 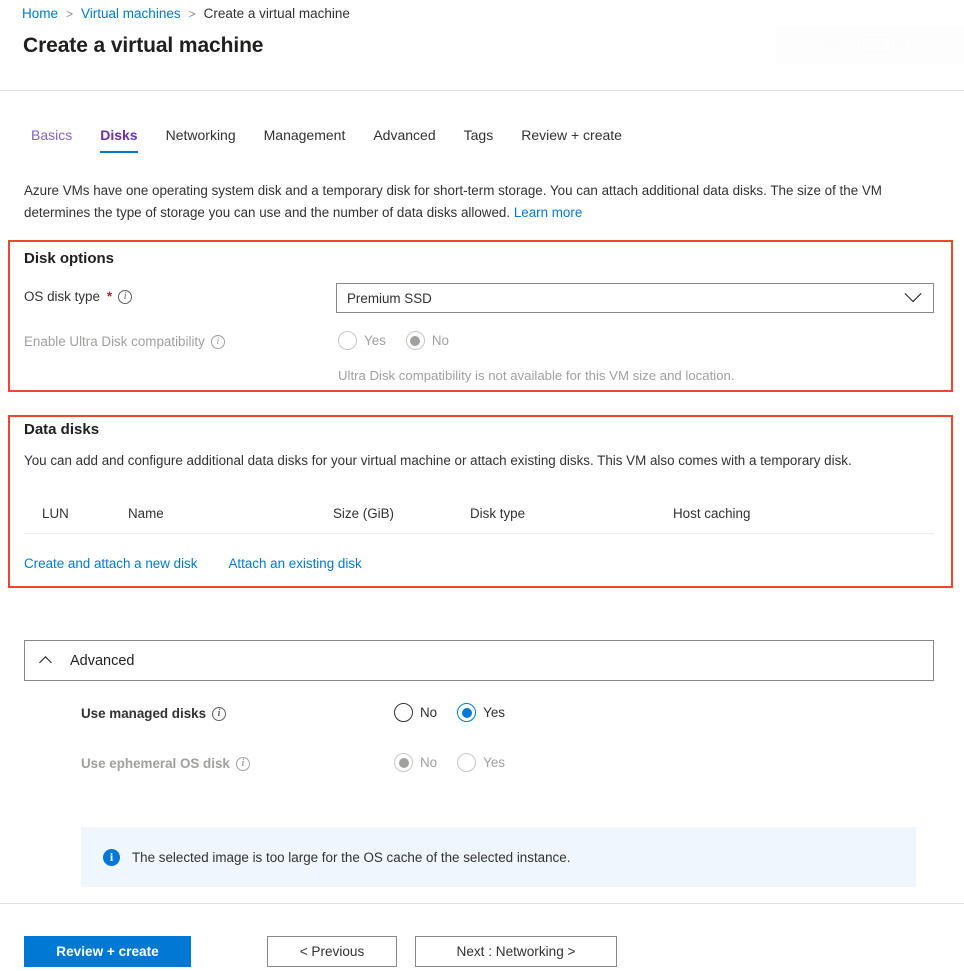 What do you see at coordinates (806, 460) in the screenshot?
I see `data-disks-description-line-2: temporary disk.` at bounding box center [806, 460].